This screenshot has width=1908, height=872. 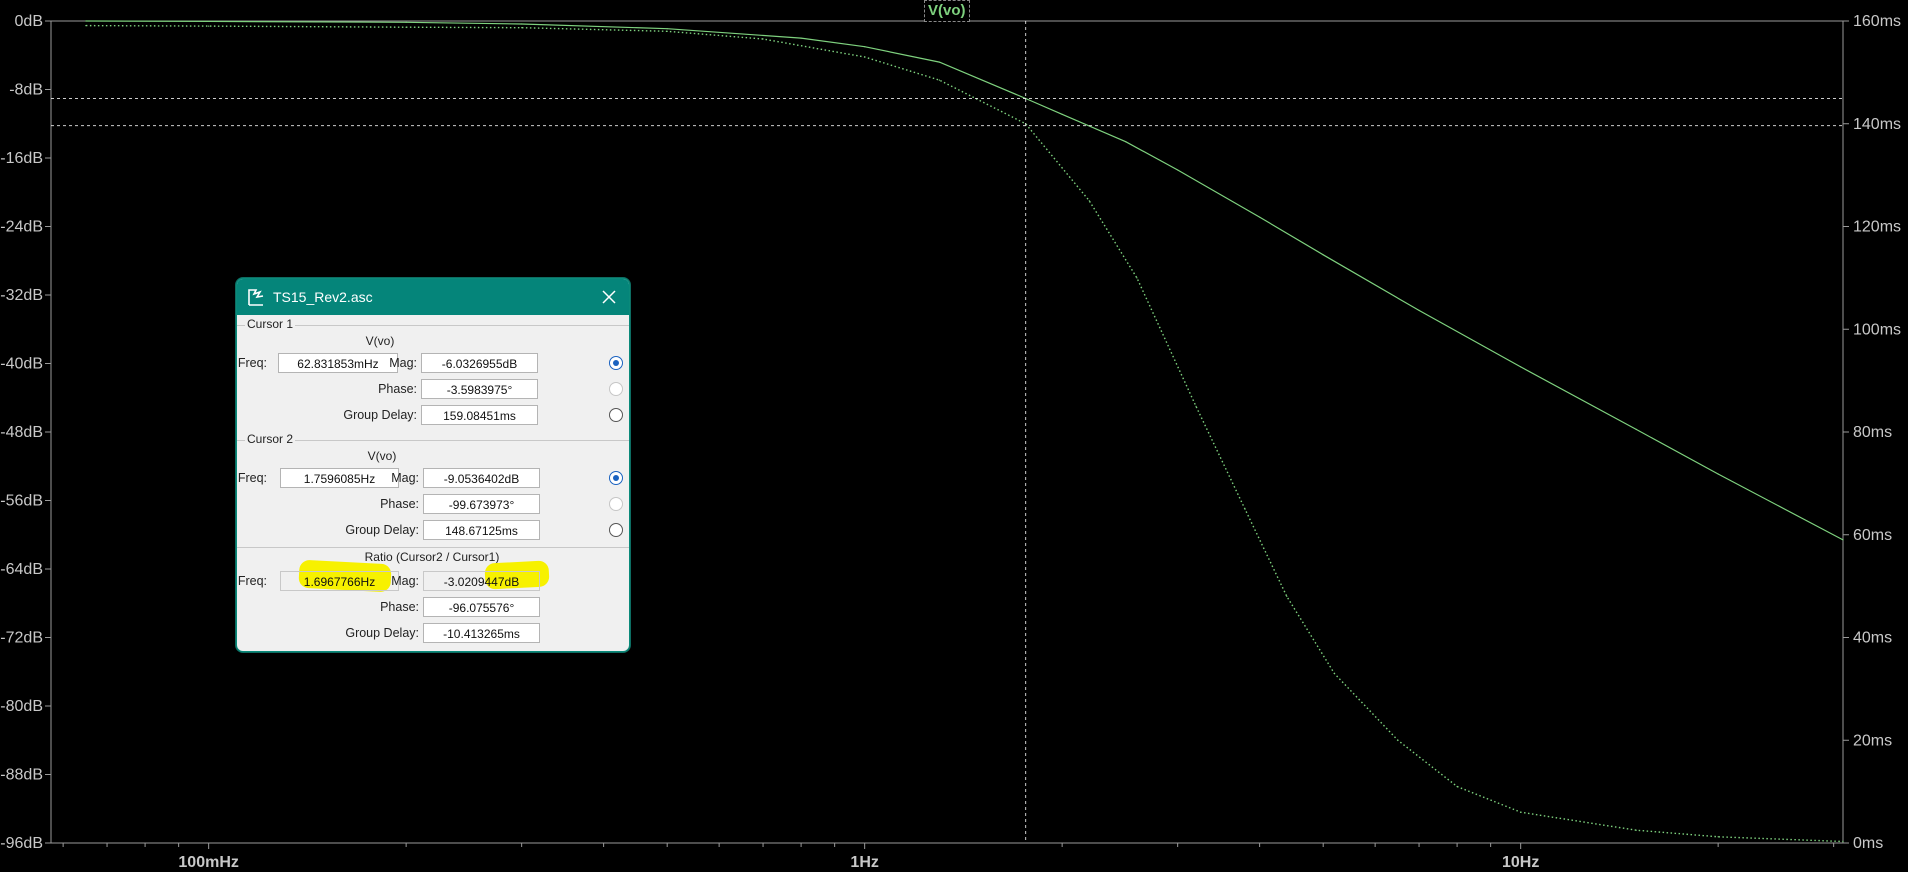 What do you see at coordinates (252, 478) in the screenshot?
I see `cursor2-freq-label: Freq:` at bounding box center [252, 478].